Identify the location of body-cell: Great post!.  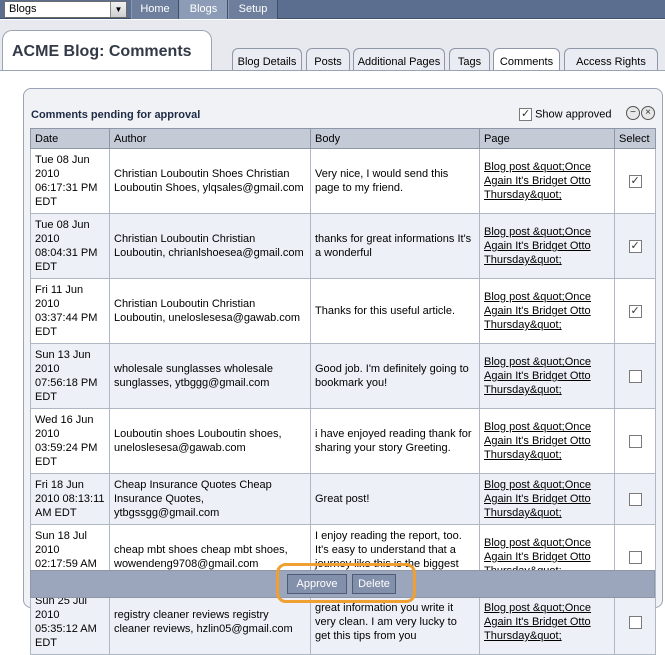
(395, 499).